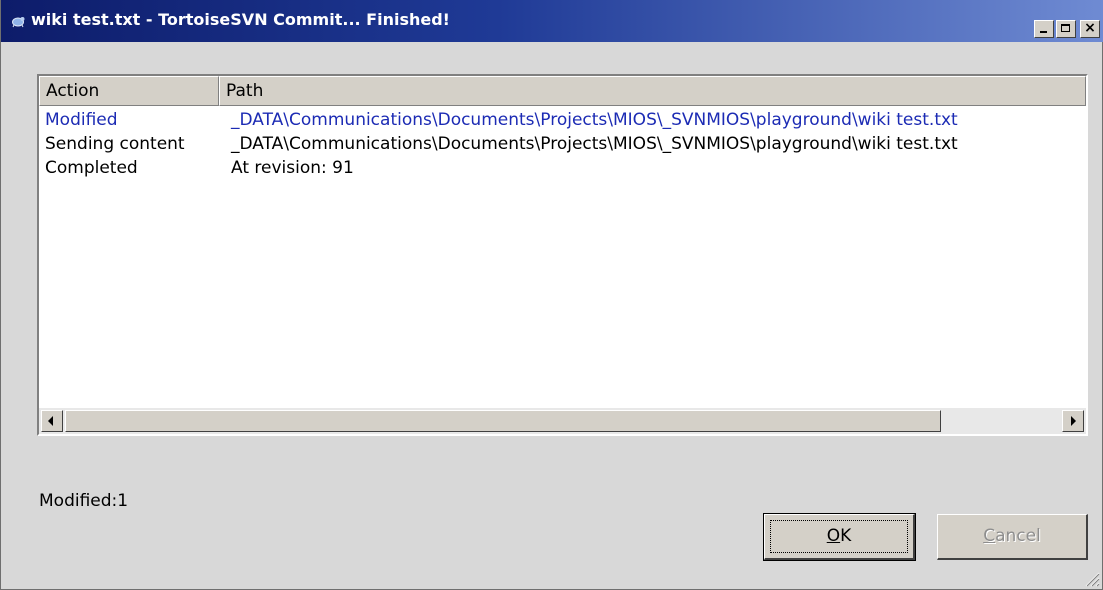 This screenshot has width=1103, height=590. Describe the element at coordinates (1043, 32) in the screenshot. I see `minimize-icon` at that location.